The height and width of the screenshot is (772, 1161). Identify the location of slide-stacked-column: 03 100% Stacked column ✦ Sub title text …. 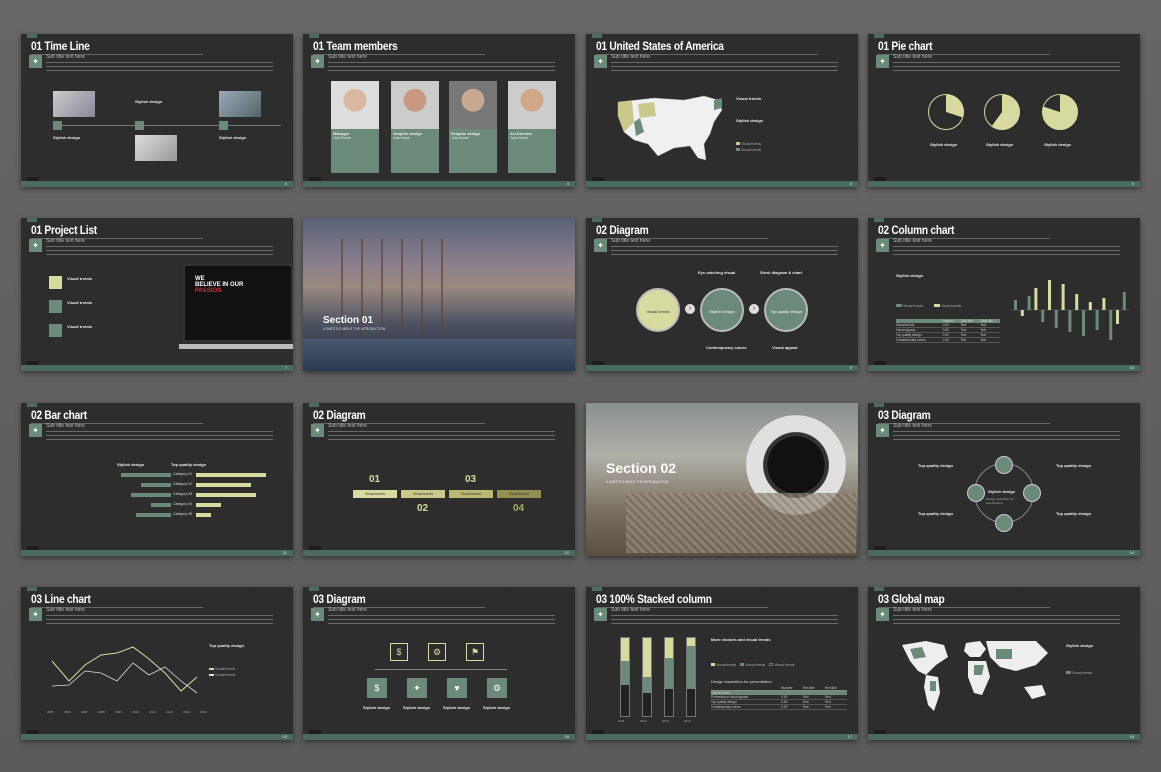
(722, 663).